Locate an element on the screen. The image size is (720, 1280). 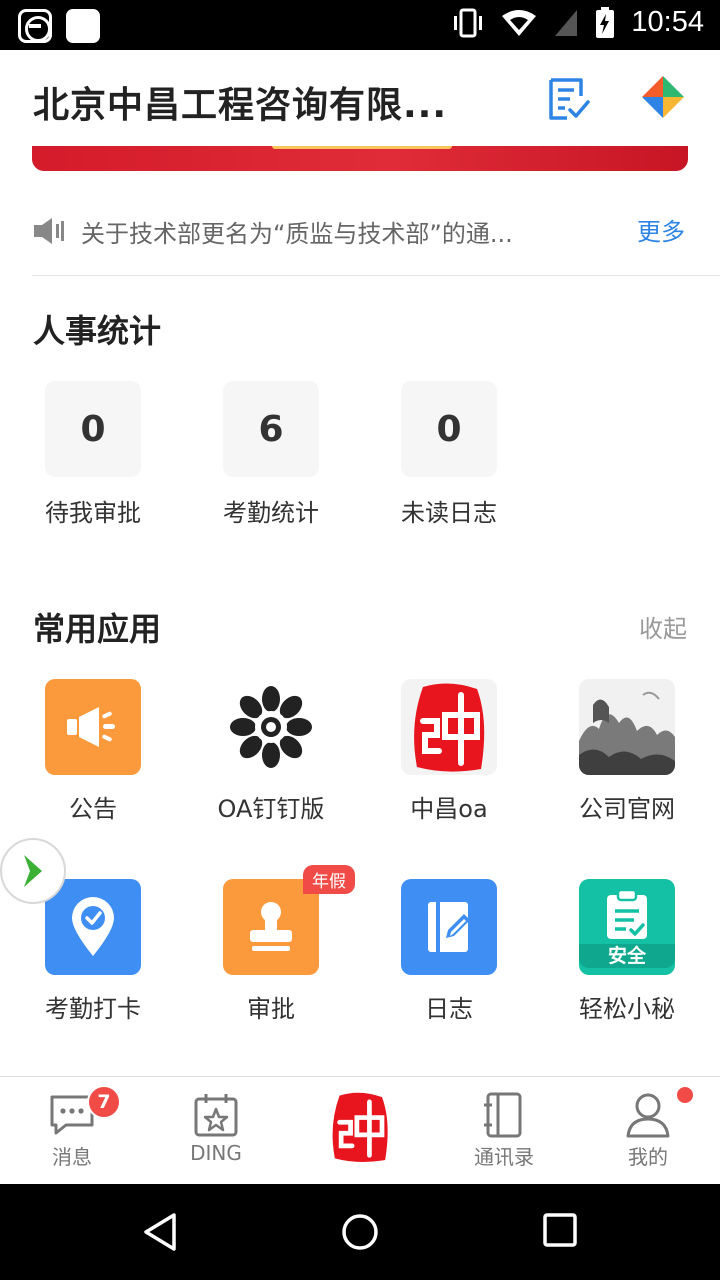
chevron-right-icon is located at coordinates (33, 871).